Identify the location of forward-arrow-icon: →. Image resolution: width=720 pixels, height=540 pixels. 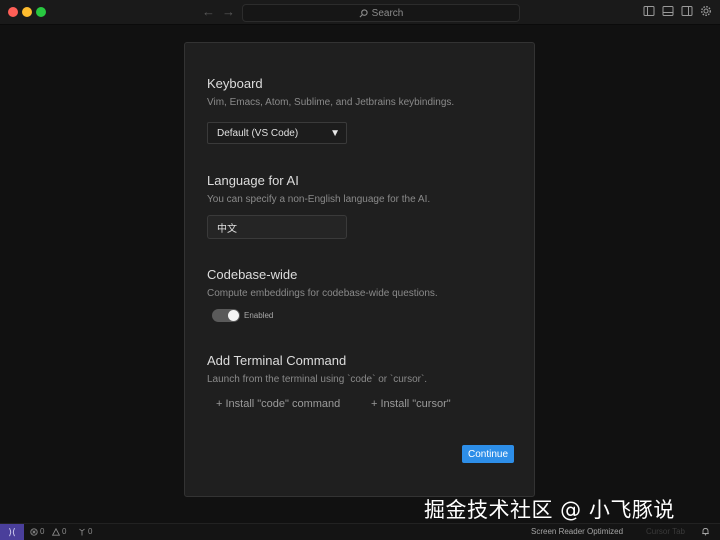
(228, 12).